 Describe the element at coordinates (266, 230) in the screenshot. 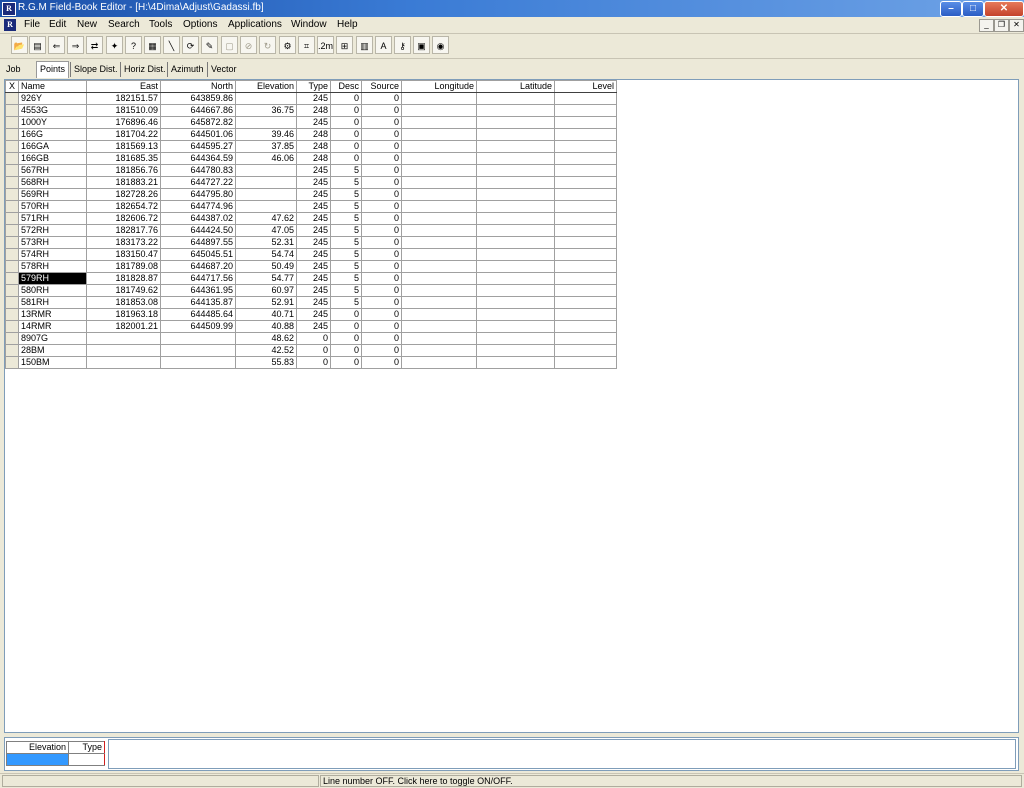

I see `table-cell: 47.05` at that location.